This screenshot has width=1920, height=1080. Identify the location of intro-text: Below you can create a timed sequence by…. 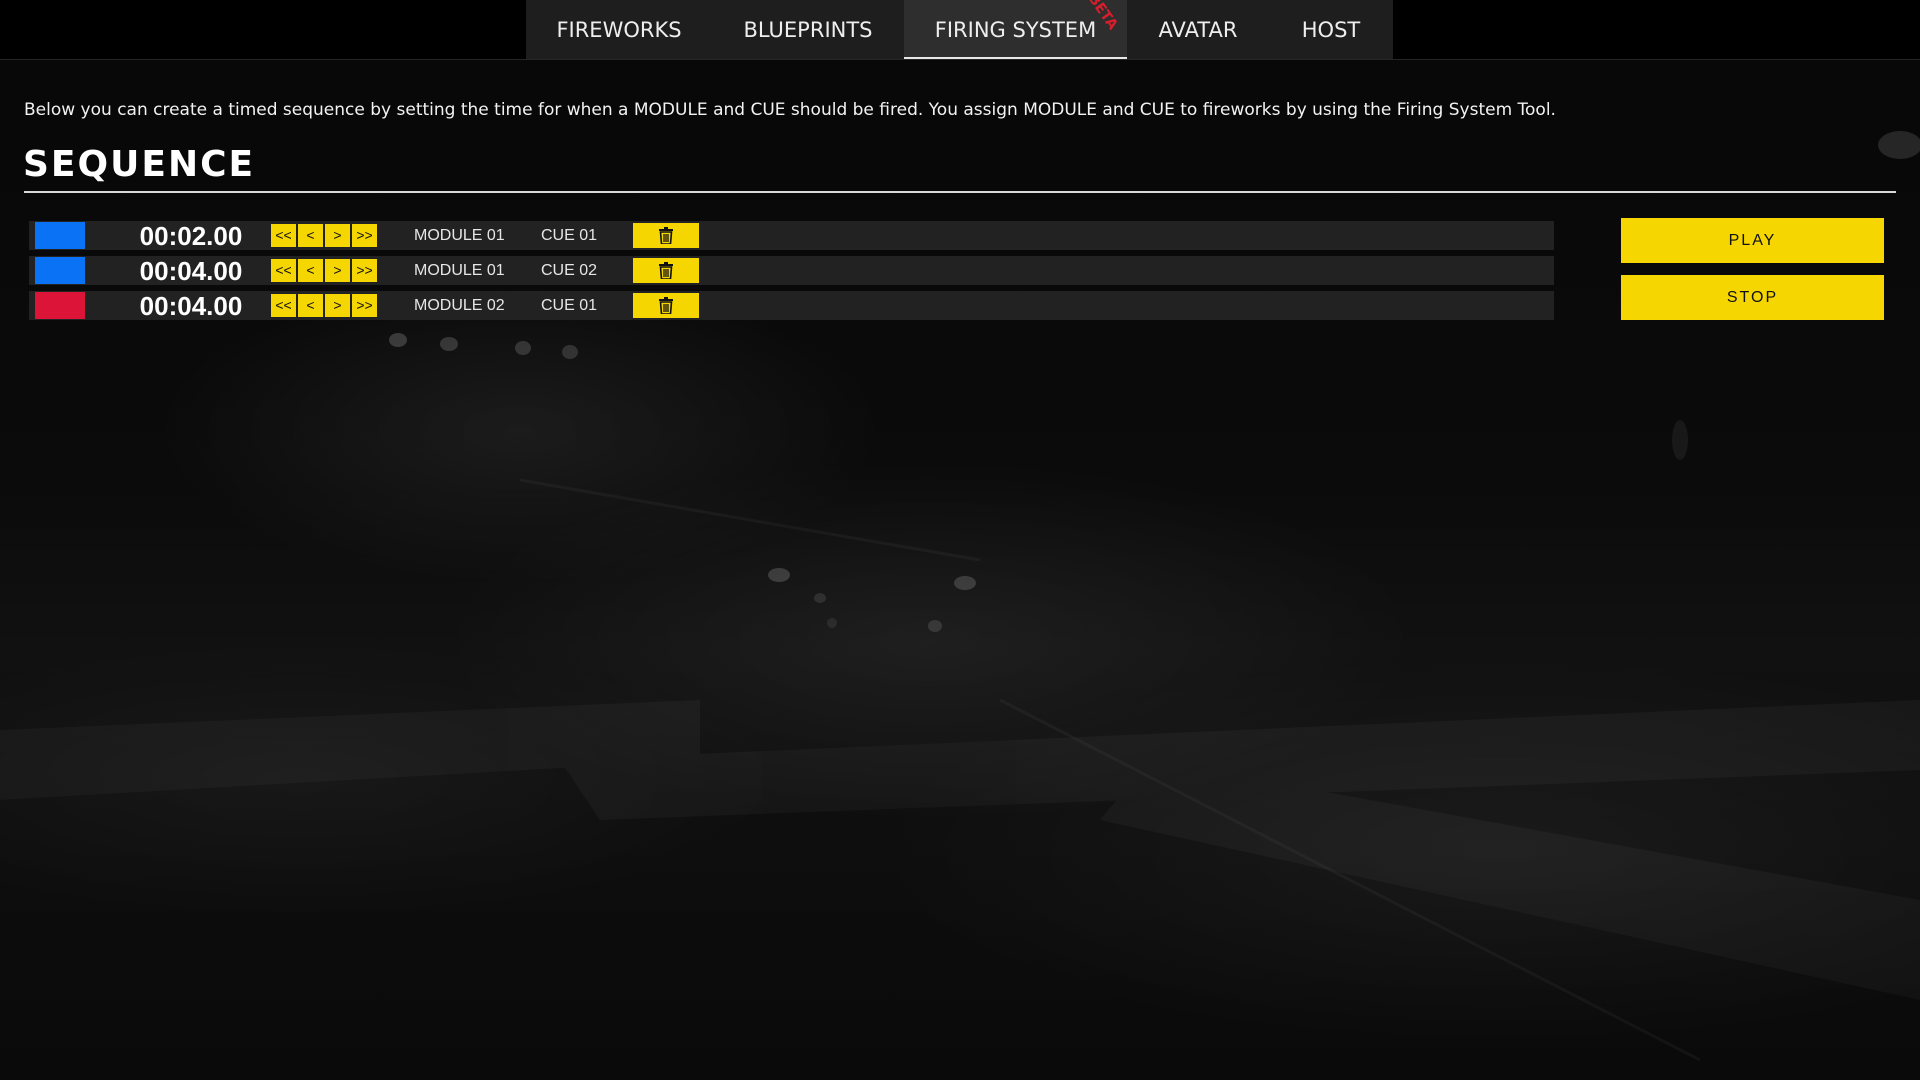
(790, 110).